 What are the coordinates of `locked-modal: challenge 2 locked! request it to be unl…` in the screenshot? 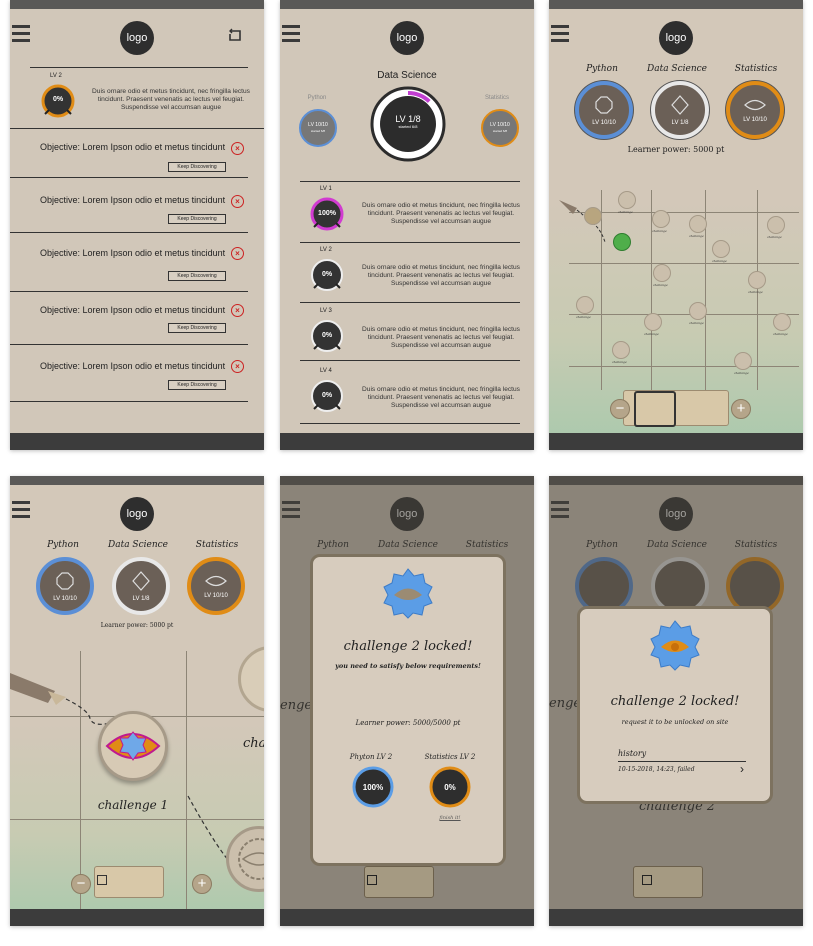 It's located at (675, 705).